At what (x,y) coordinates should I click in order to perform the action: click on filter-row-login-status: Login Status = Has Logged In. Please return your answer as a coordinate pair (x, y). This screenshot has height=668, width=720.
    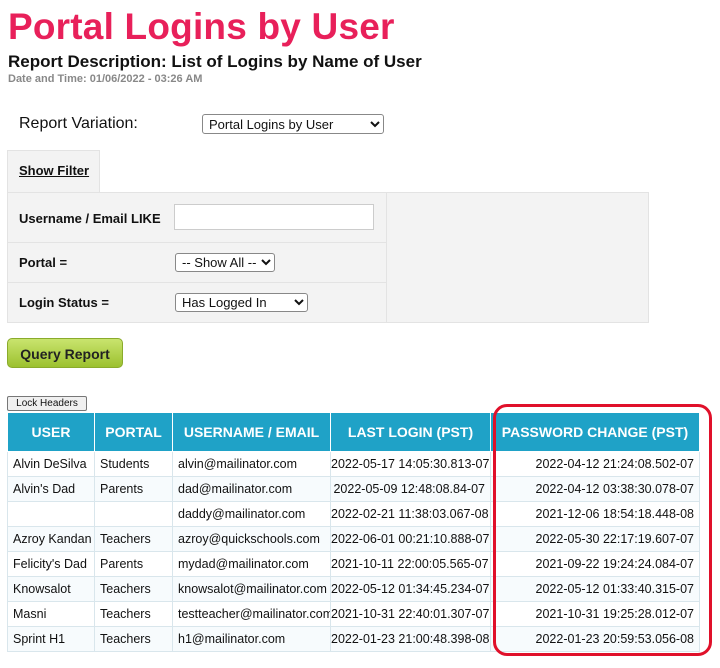
    Looking at the image, I should click on (197, 302).